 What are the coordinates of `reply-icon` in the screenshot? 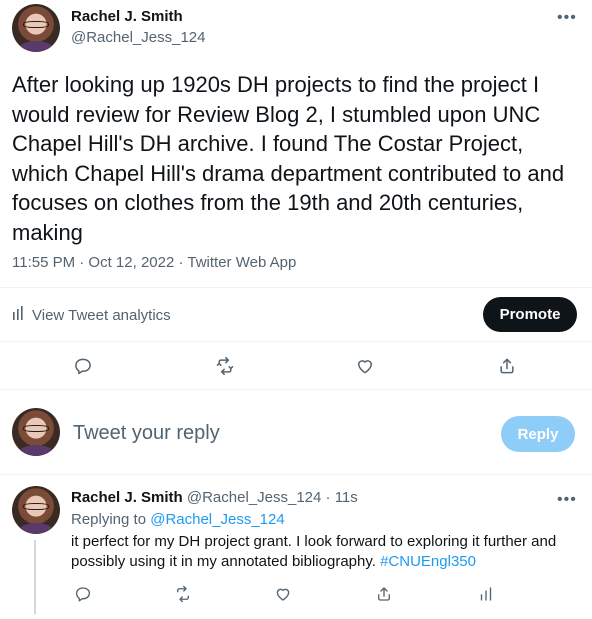 It's located at (83, 366).